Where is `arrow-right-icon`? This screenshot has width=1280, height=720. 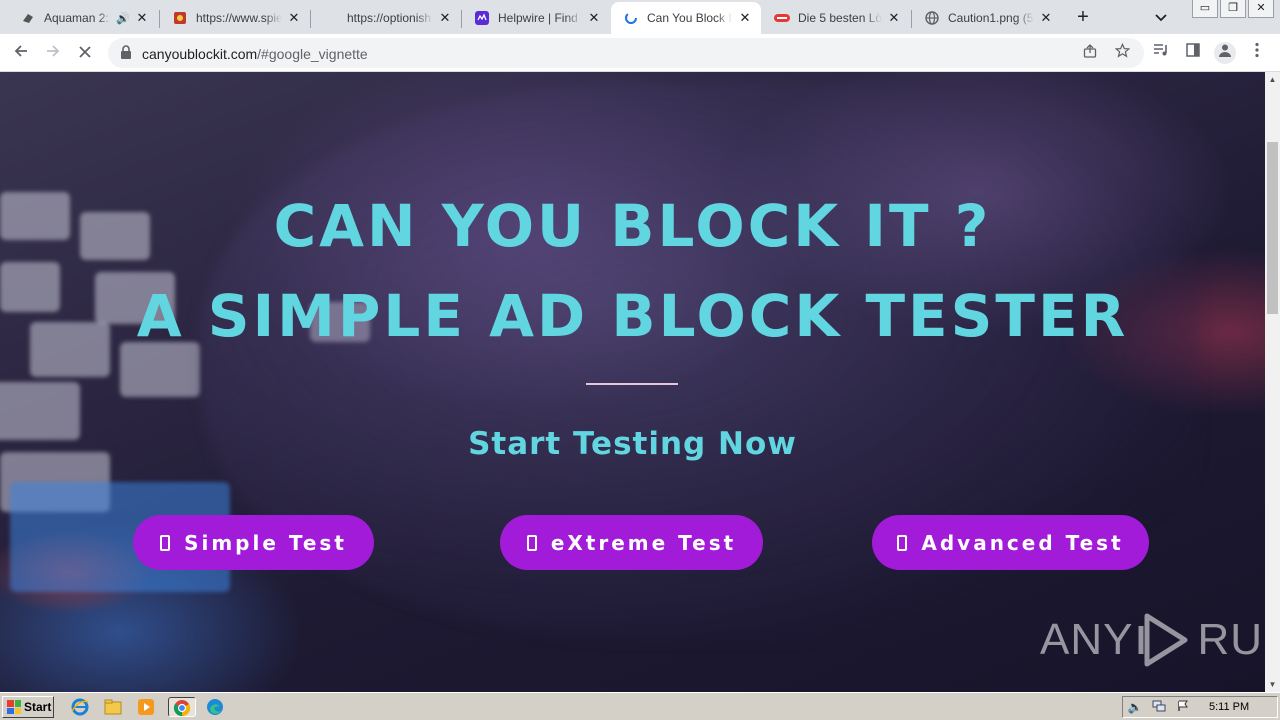 arrow-right-icon is located at coordinates (53, 51).